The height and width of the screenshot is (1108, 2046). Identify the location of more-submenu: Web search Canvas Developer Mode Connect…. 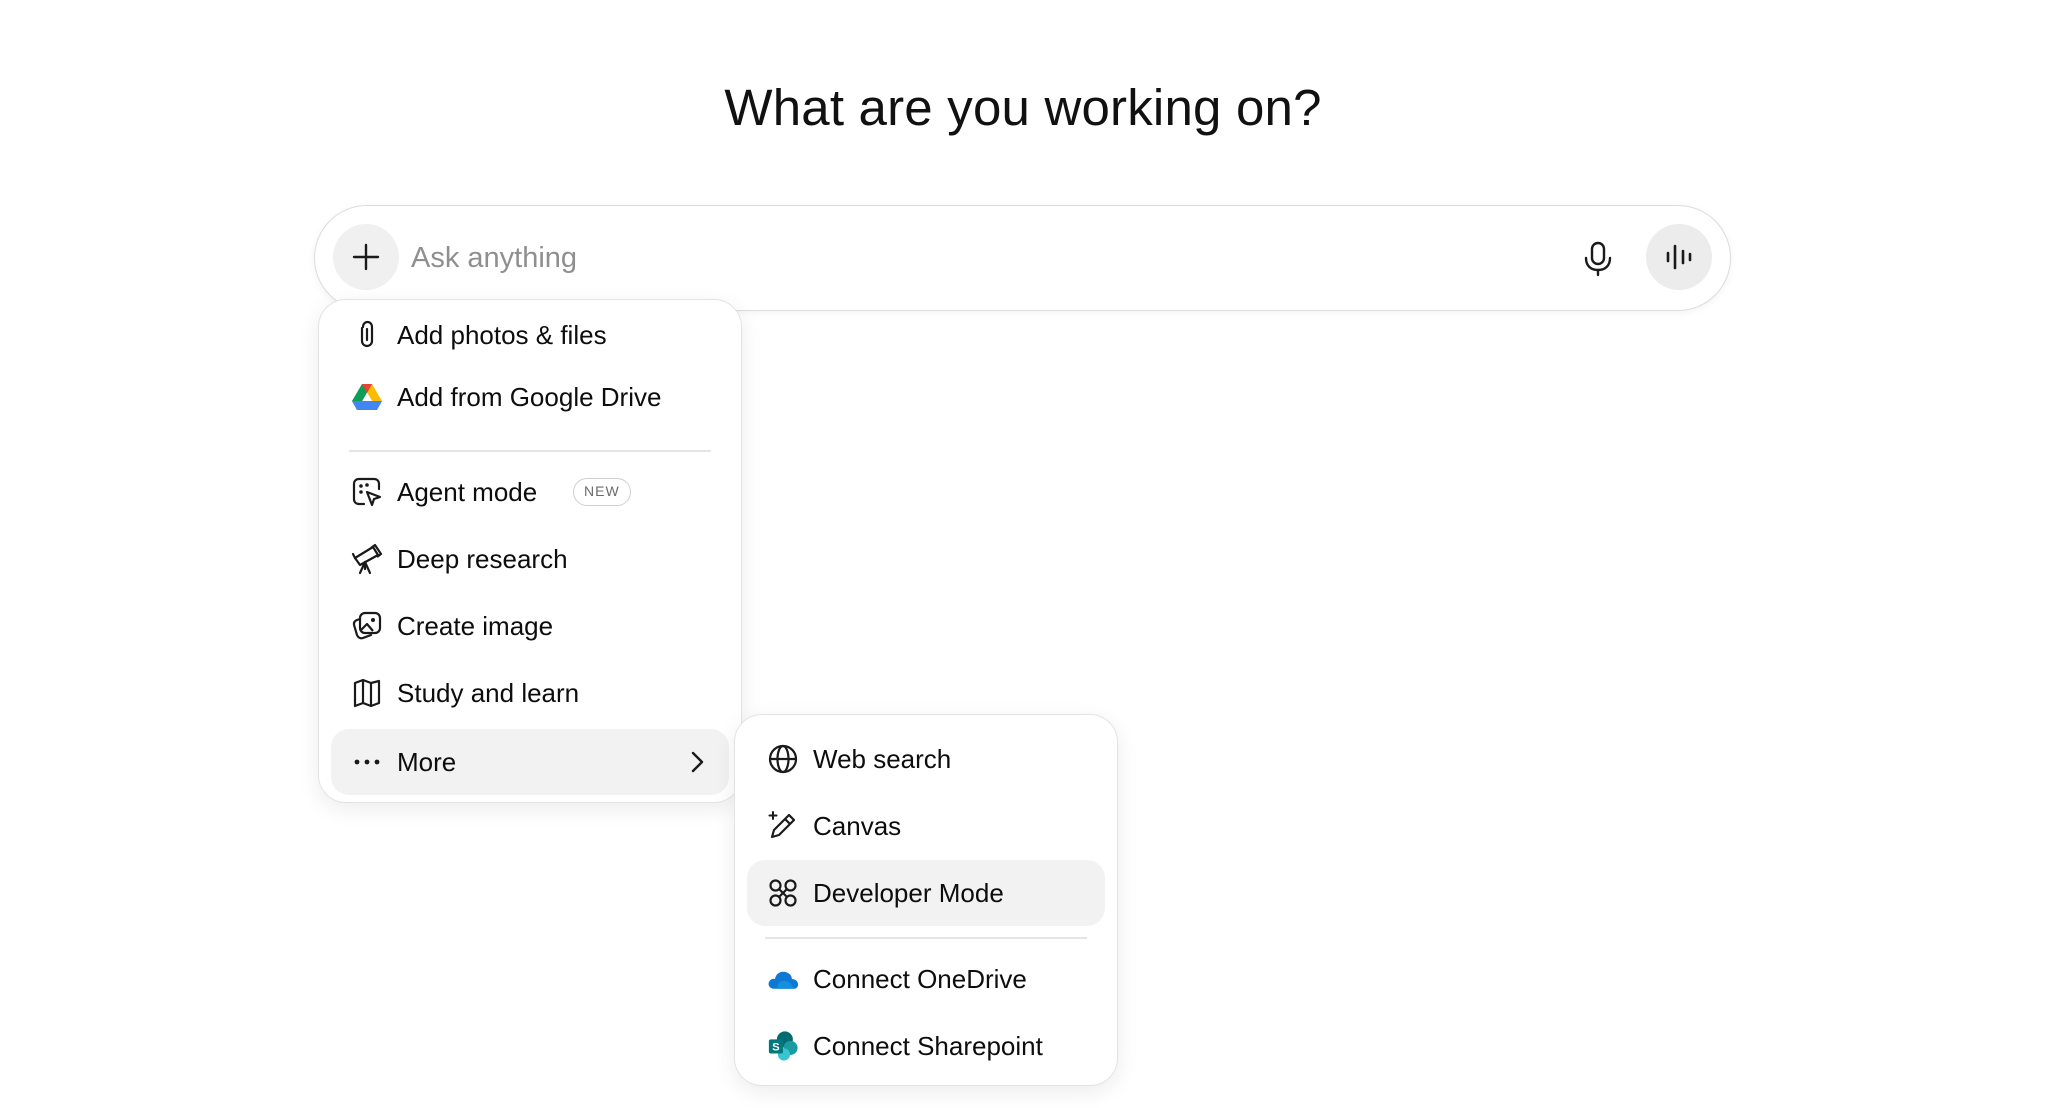
(926, 900).